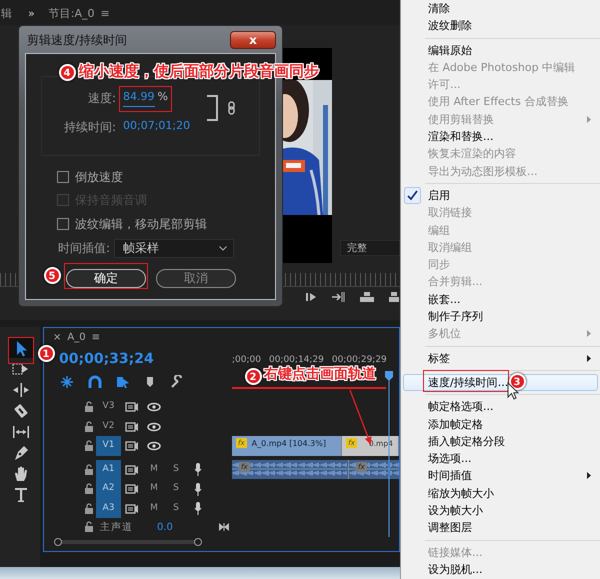 The width and height of the screenshot is (600, 579). Describe the element at coordinates (108, 489) in the screenshot. I see `track-target: A2` at that location.